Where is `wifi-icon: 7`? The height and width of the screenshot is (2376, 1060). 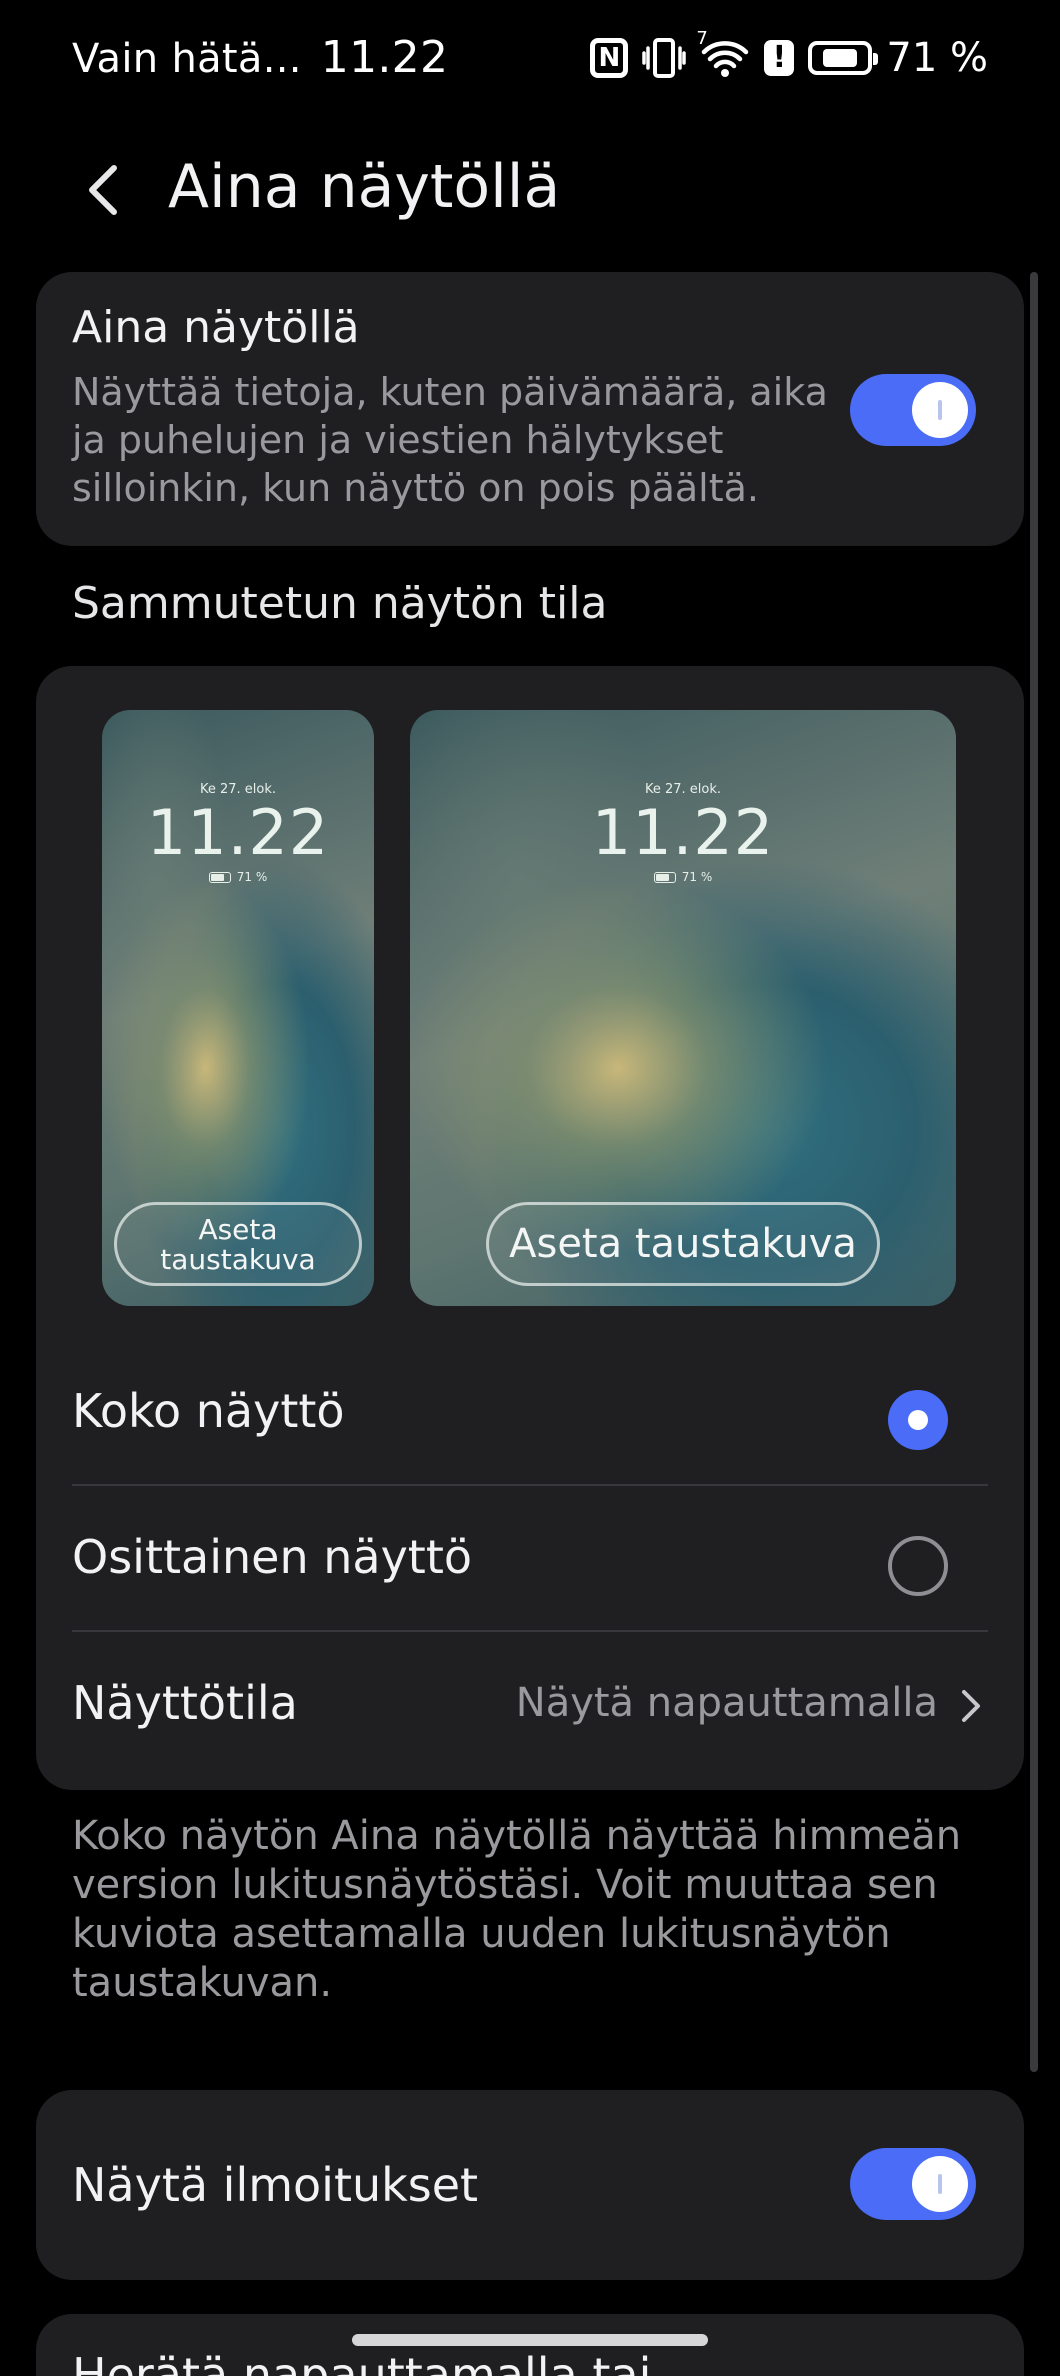
wifi-icon: 7 is located at coordinates (723, 54).